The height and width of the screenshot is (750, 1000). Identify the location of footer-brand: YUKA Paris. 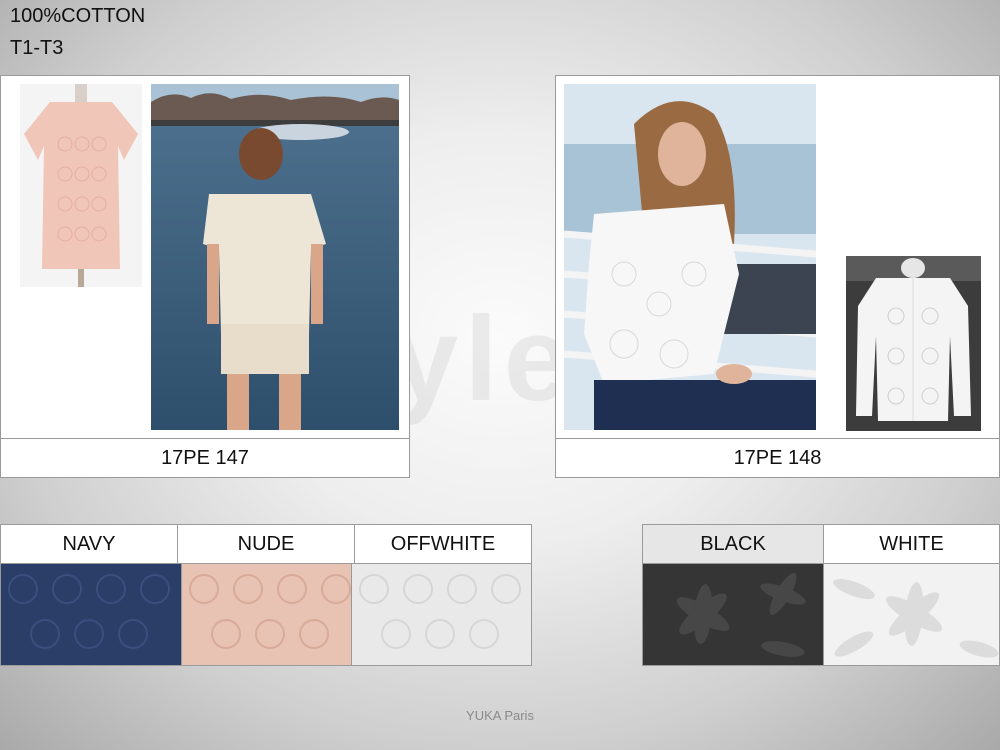
(500, 715).